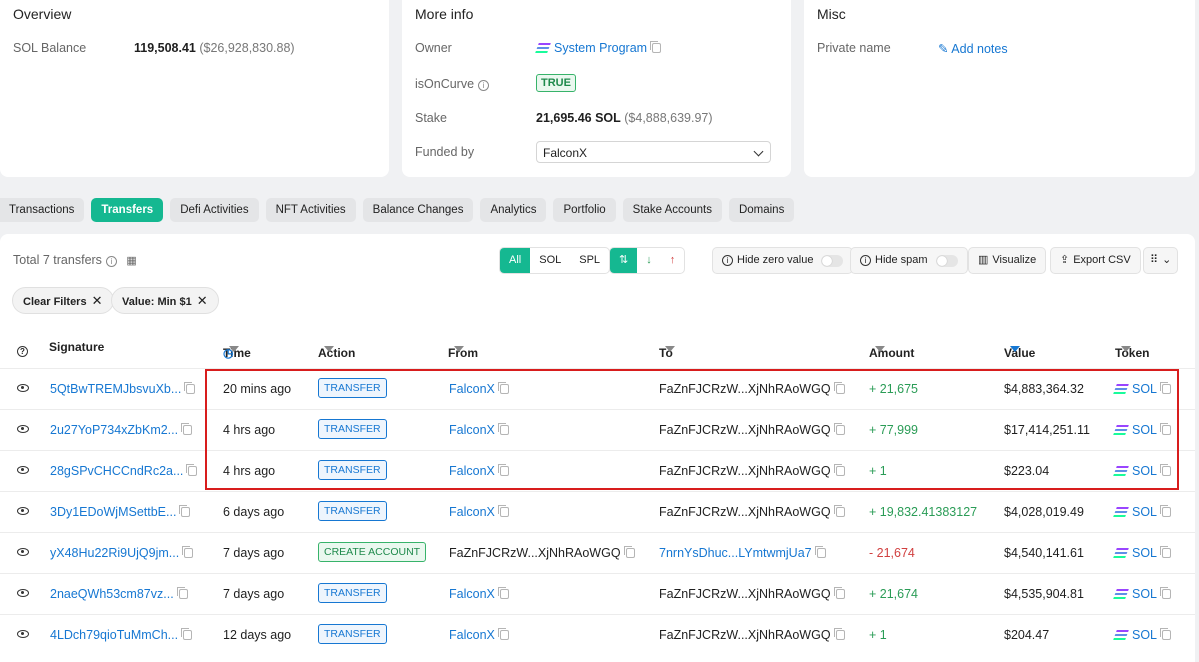 The height and width of the screenshot is (662, 1199). What do you see at coordinates (672, 260) in the screenshot?
I see `outgoing-icon: ↑` at bounding box center [672, 260].